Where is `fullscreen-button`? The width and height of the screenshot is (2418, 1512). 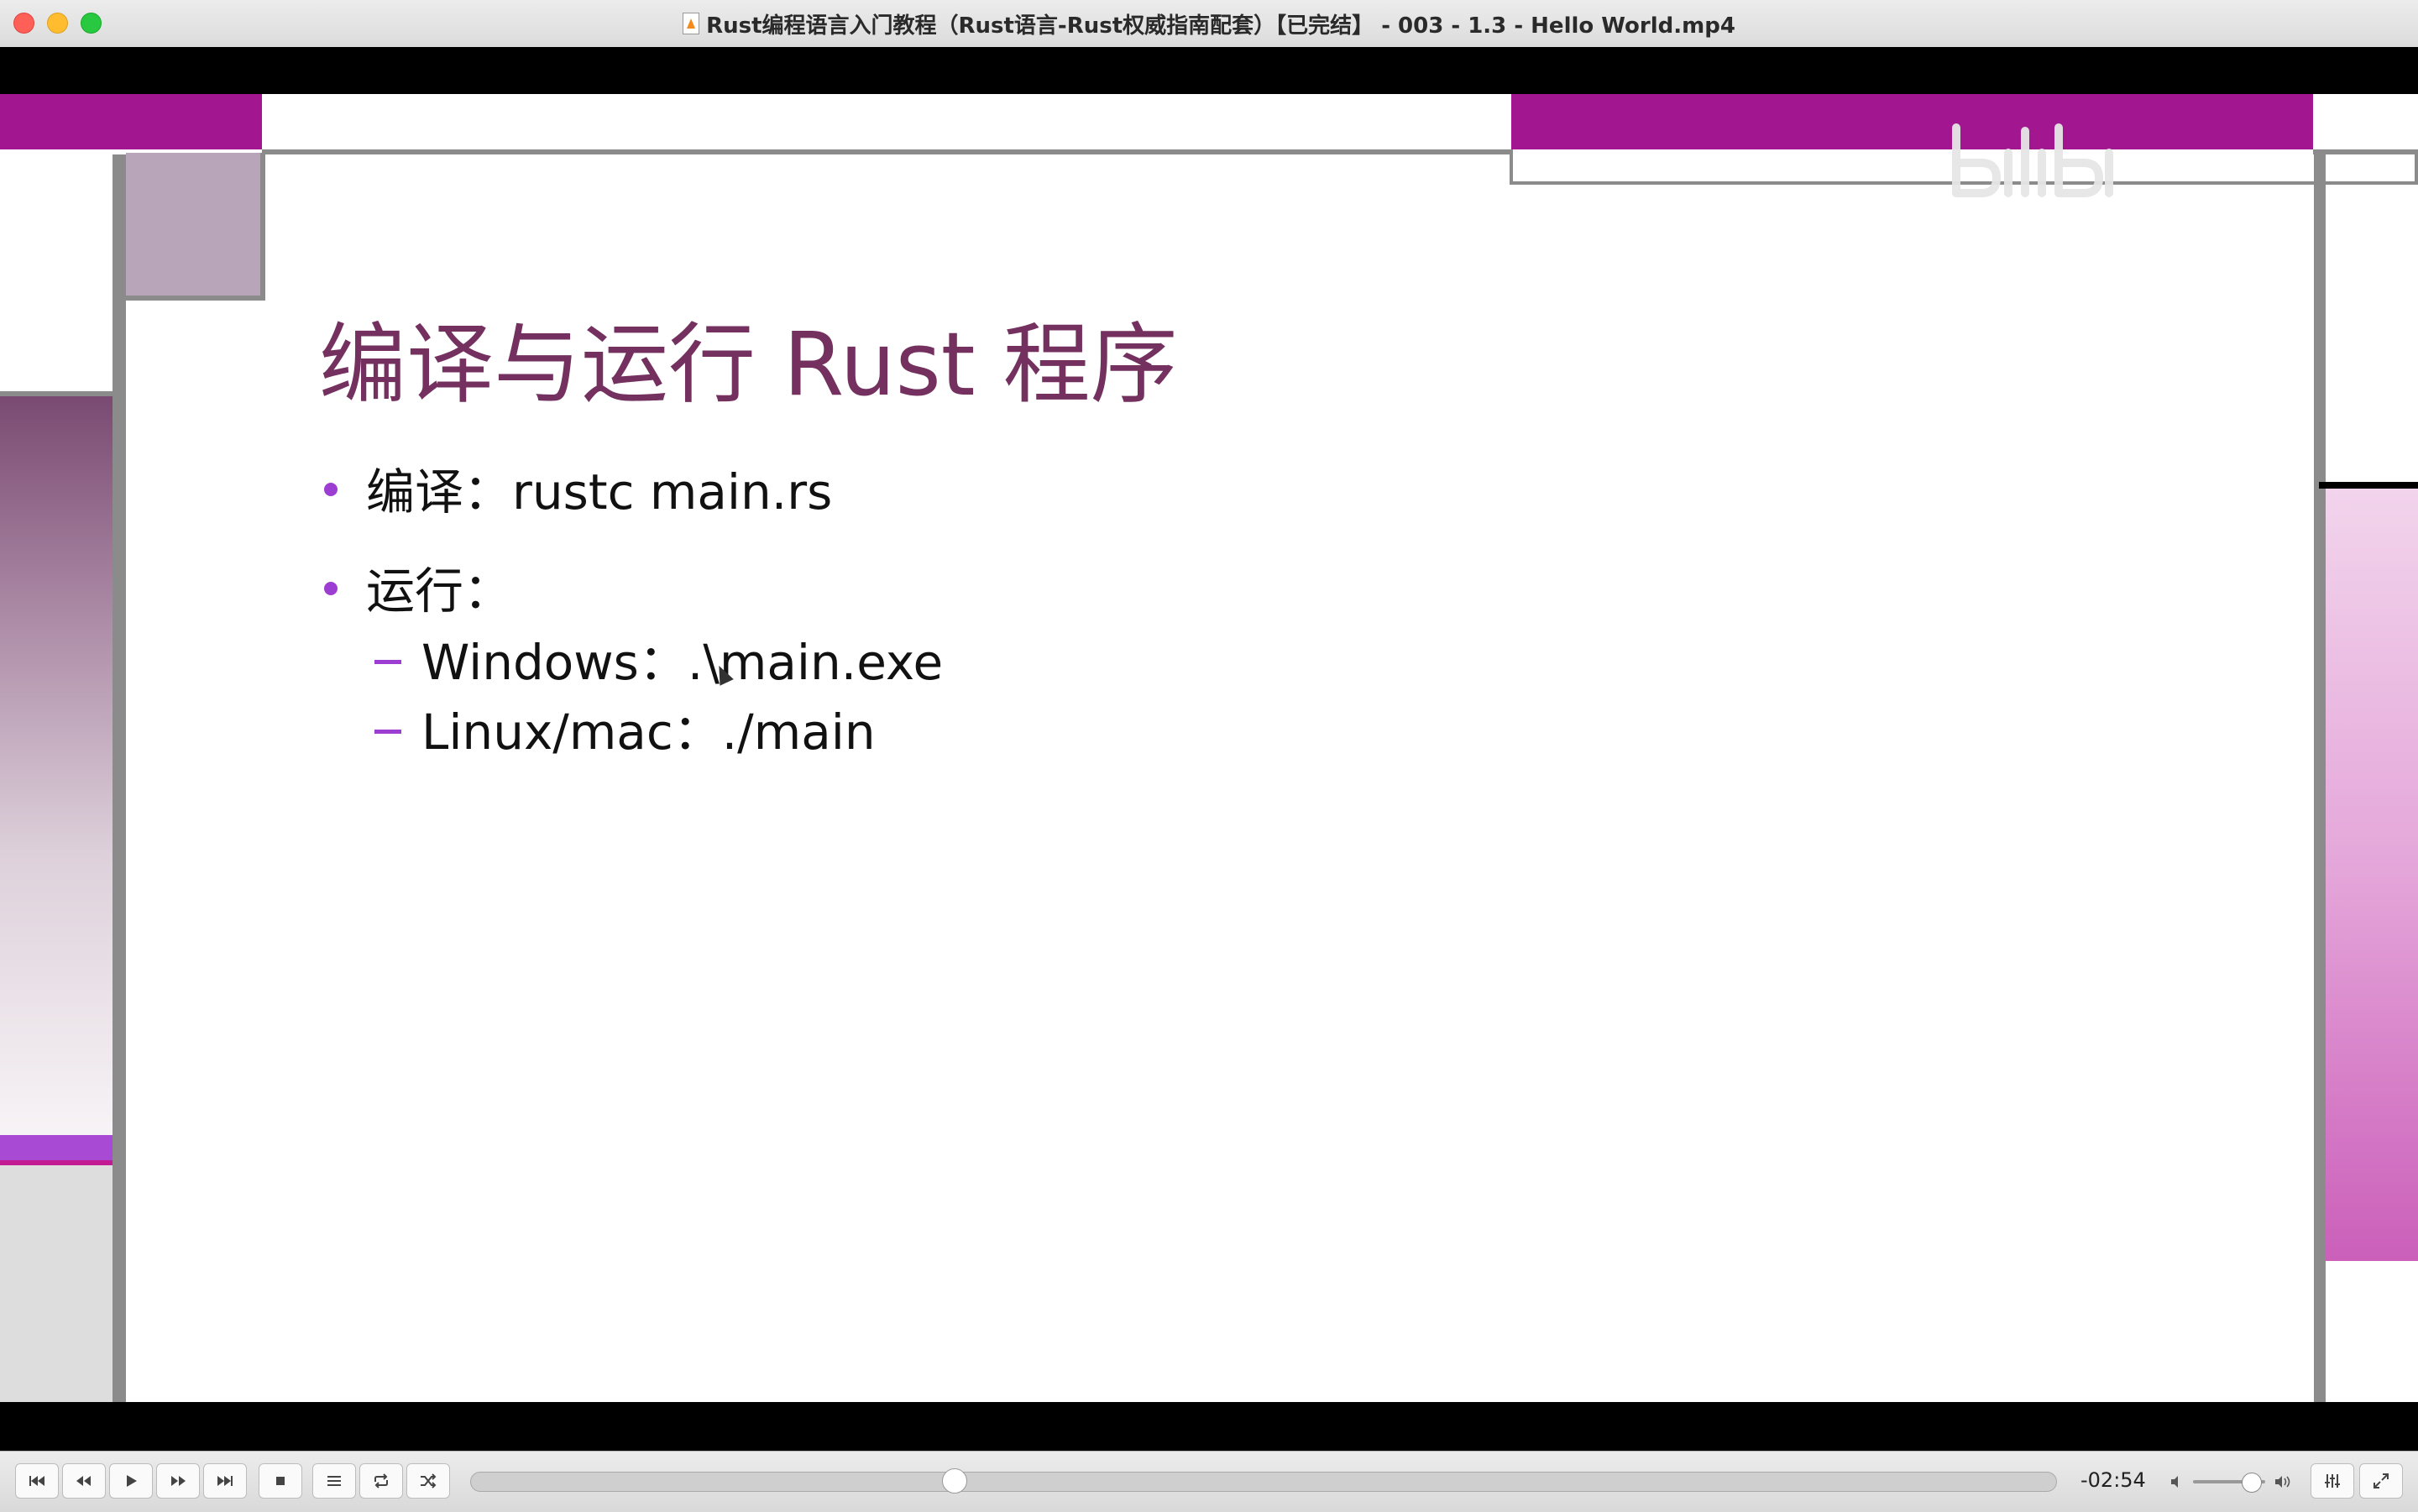 fullscreen-button is located at coordinates (2381, 1481).